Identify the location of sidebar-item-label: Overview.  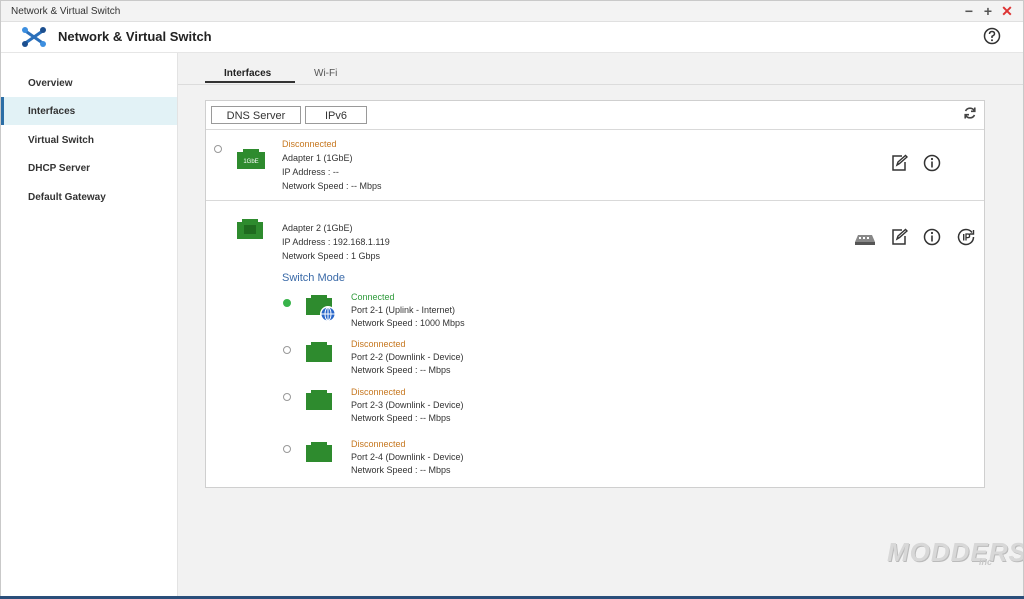
(50, 83).